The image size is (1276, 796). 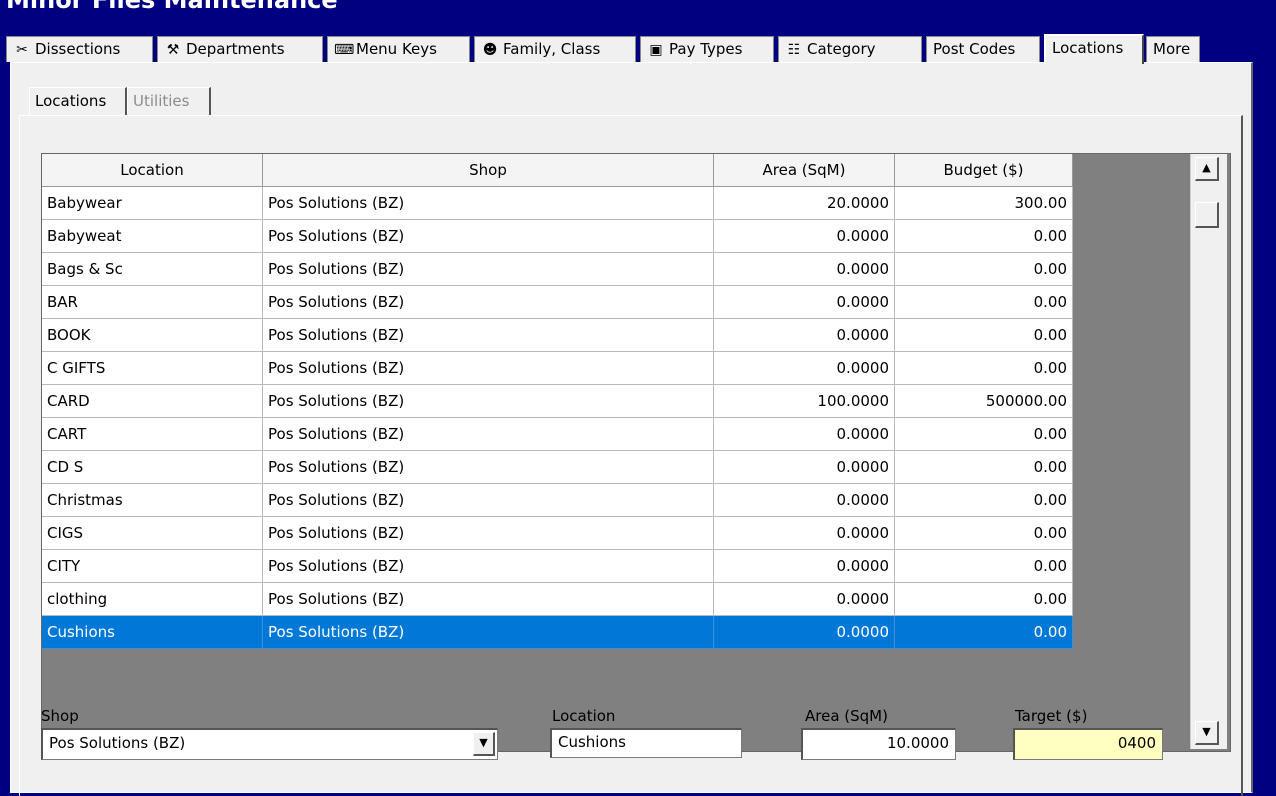 I want to click on tools-icon: ⚒, so click(x=173, y=50).